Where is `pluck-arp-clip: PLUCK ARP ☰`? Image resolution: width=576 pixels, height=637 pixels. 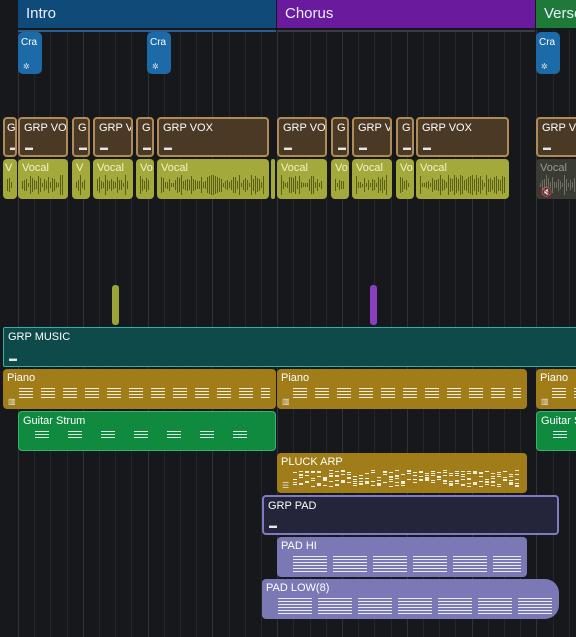
pluck-arp-clip: PLUCK ARP ☰ is located at coordinates (402, 473).